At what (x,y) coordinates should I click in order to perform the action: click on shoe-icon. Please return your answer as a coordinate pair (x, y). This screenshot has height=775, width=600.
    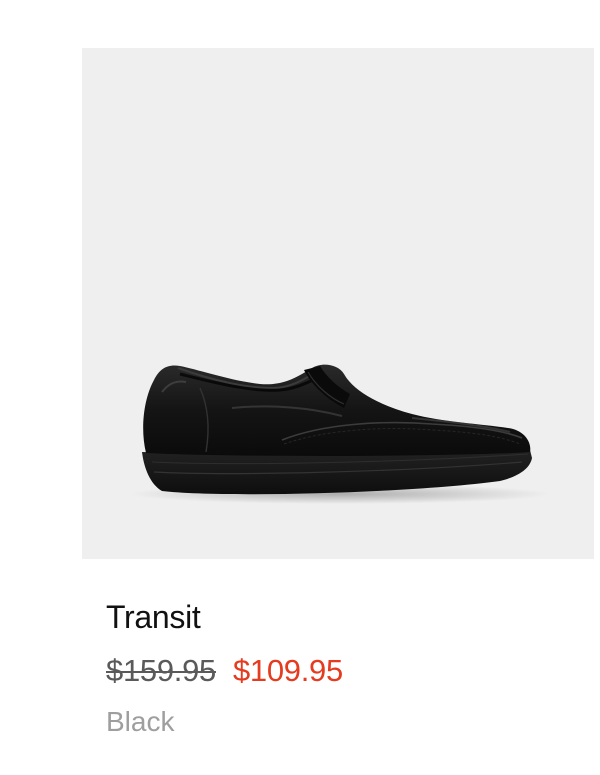
    Looking at the image, I should click on (340, 434).